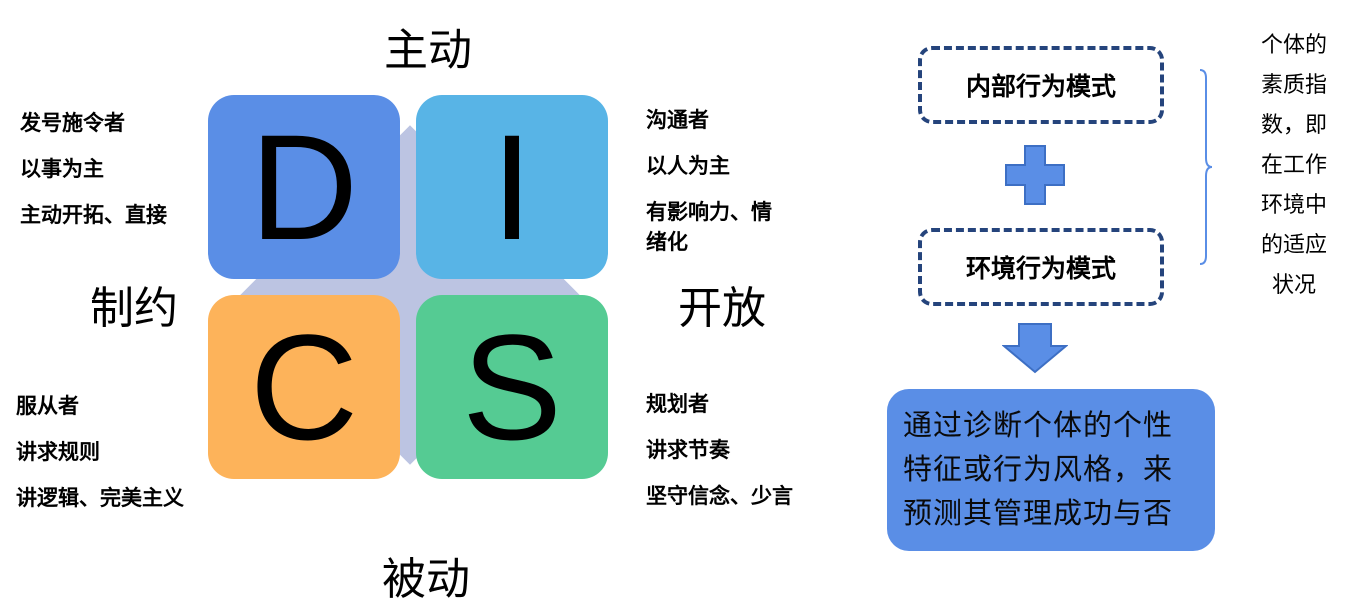 Image resolution: width=1356 pixels, height=607 pixels. I want to click on quadrant-d-letter: D, so click(304, 187).